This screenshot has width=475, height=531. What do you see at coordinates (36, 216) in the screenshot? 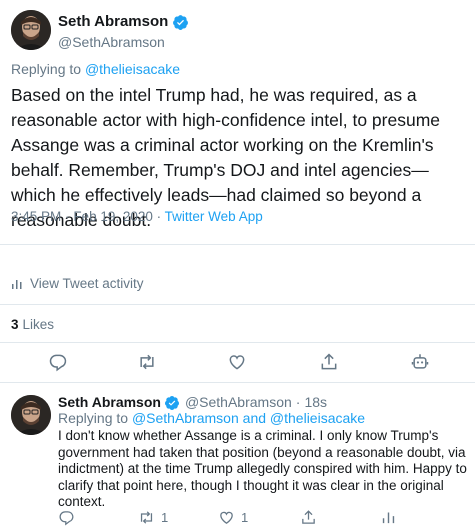
I see `tweet-time: 3:45 PM` at bounding box center [36, 216].